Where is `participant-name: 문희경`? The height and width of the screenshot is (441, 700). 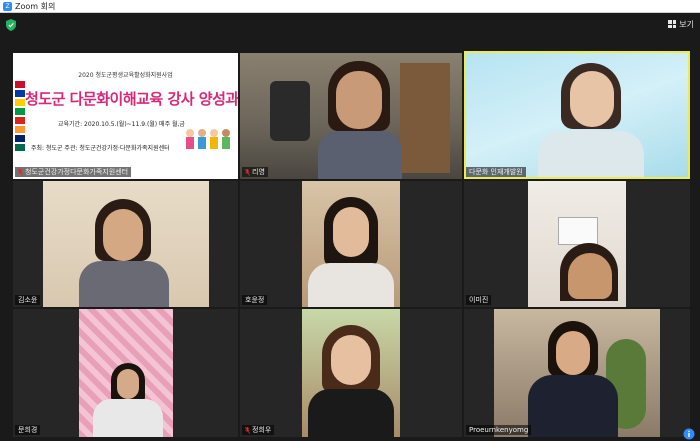
participant-name: 문희경 is located at coordinates (28, 430).